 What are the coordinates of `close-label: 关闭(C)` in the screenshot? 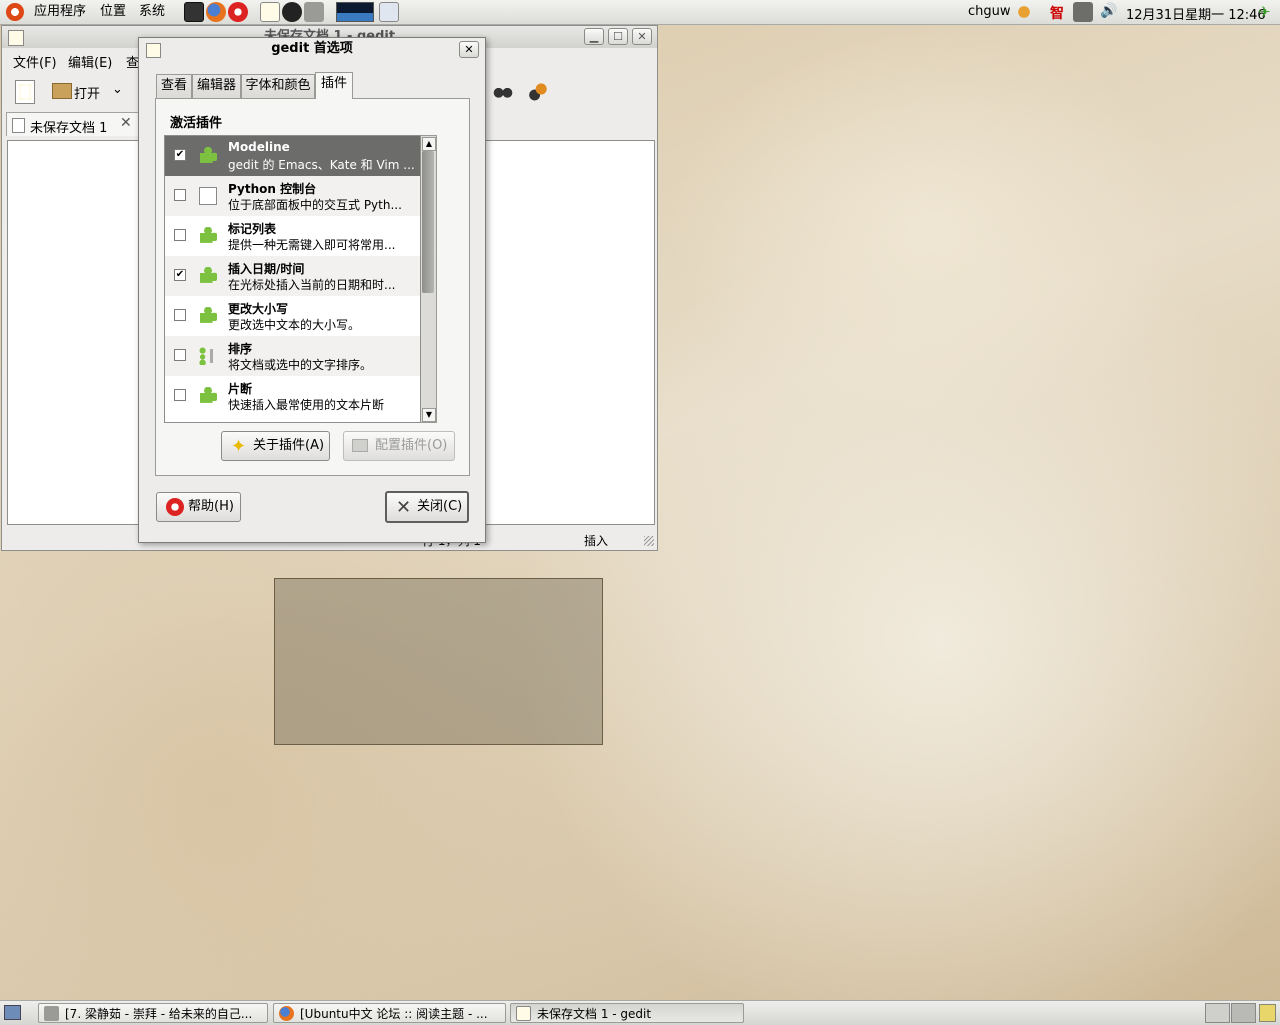 It's located at (440, 506).